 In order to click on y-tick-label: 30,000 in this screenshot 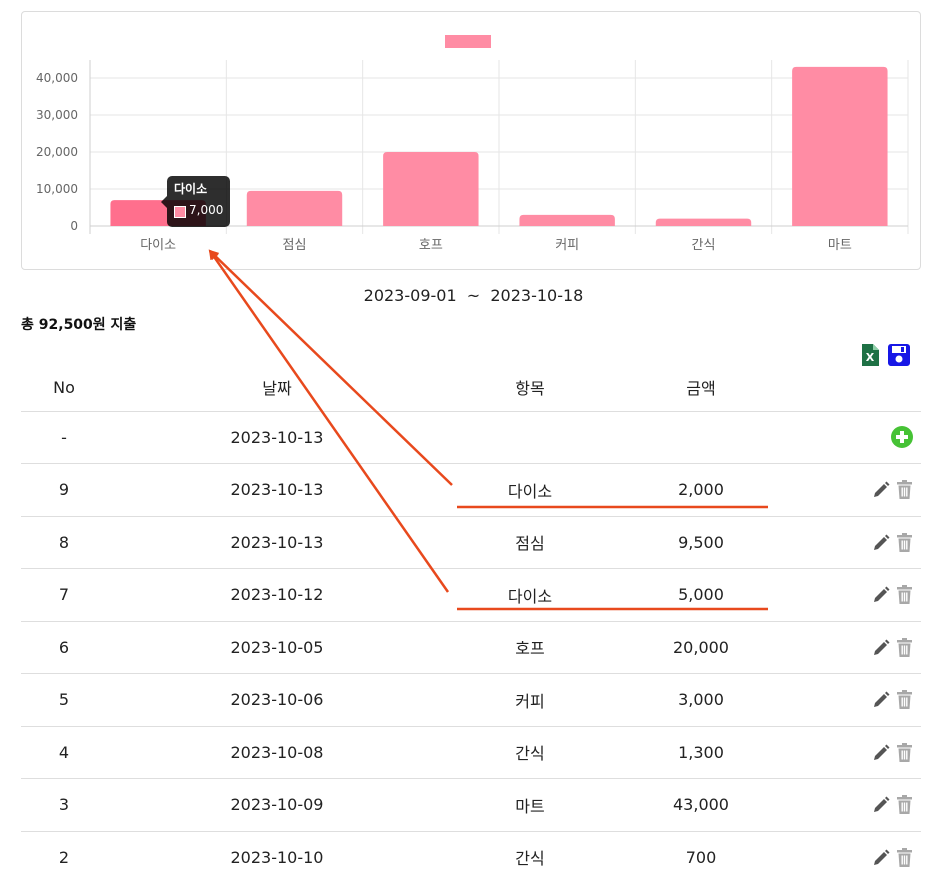, I will do `click(57, 115)`.